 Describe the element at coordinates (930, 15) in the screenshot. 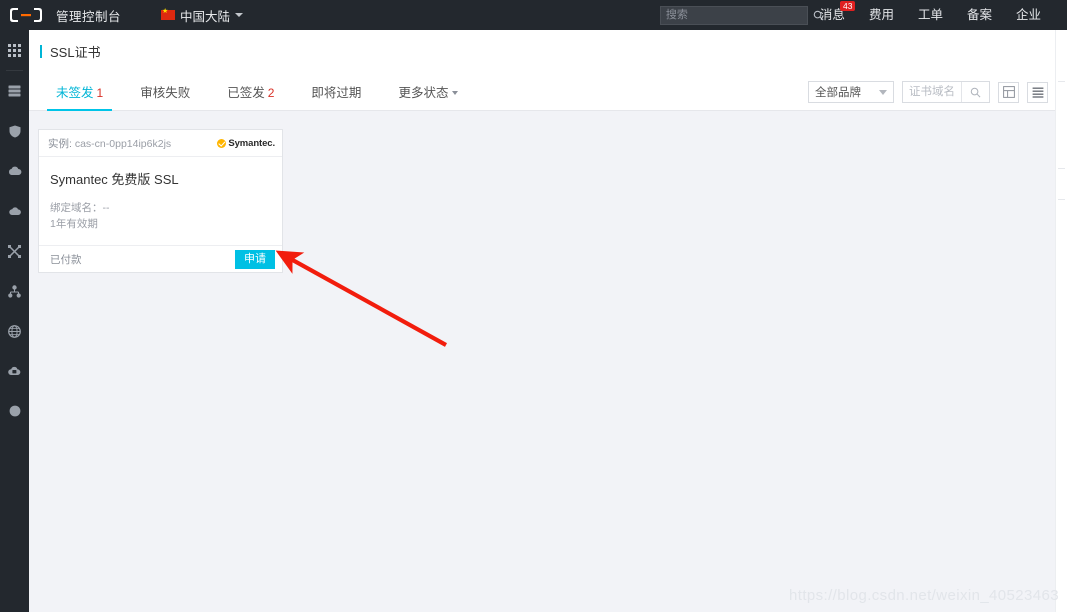

I see `nav-item-tickets: 工单` at that location.